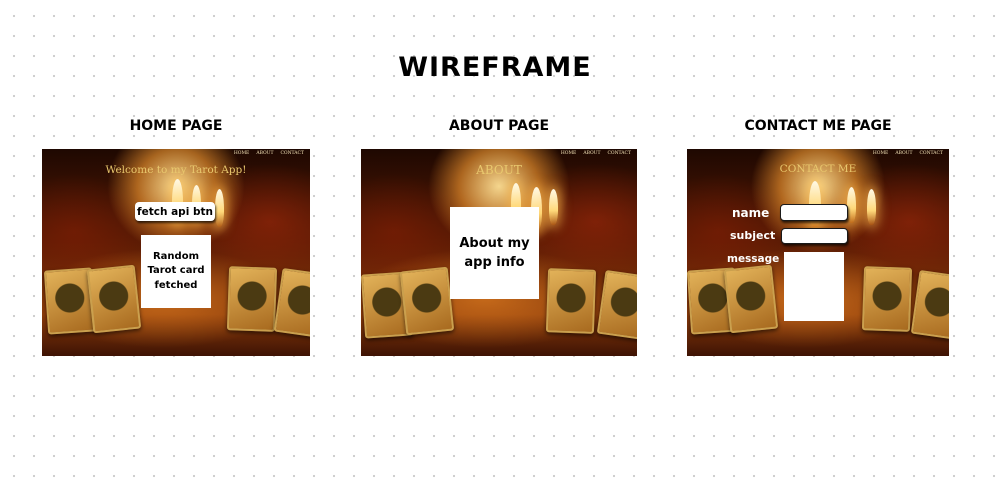 This screenshot has width=1000, height=486. I want to click on contact-page-label: CONTACT ME PAGE, so click(818, 126).